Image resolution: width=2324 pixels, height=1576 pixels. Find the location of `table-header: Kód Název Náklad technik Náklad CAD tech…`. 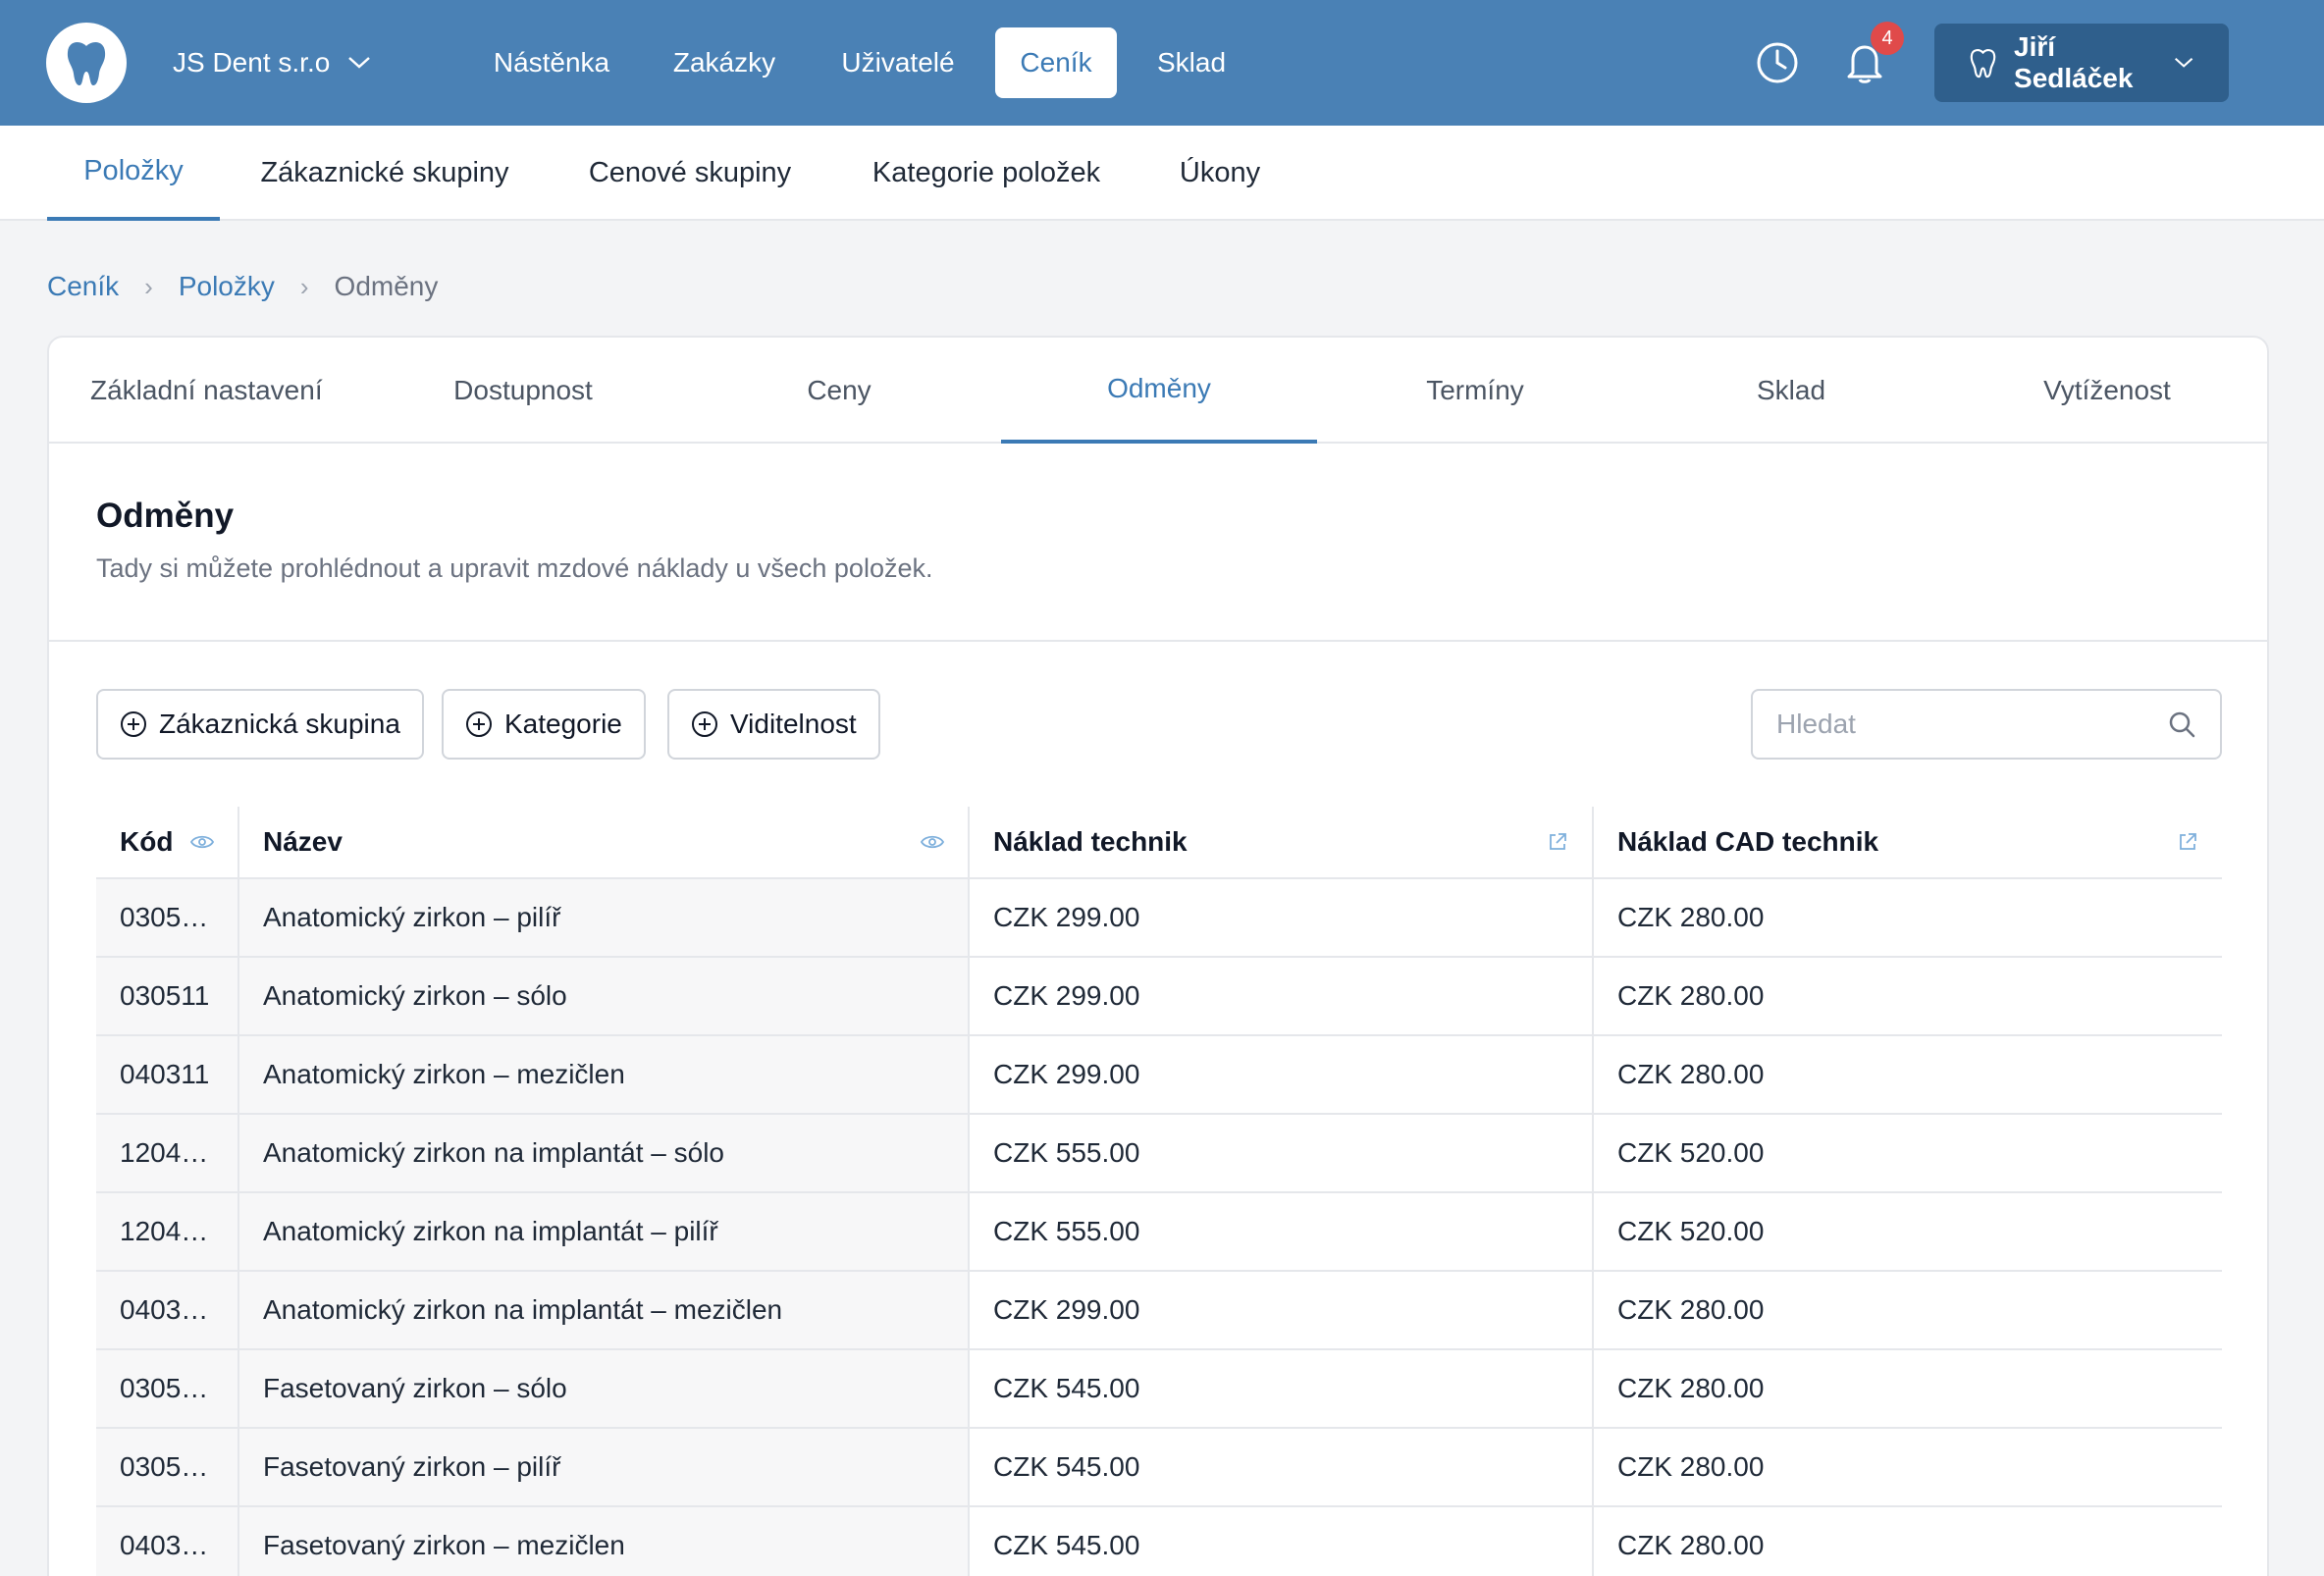

table-header: Kód Název Náklad technik Náklad CAD tech… is located at coordinates (1159, 843).